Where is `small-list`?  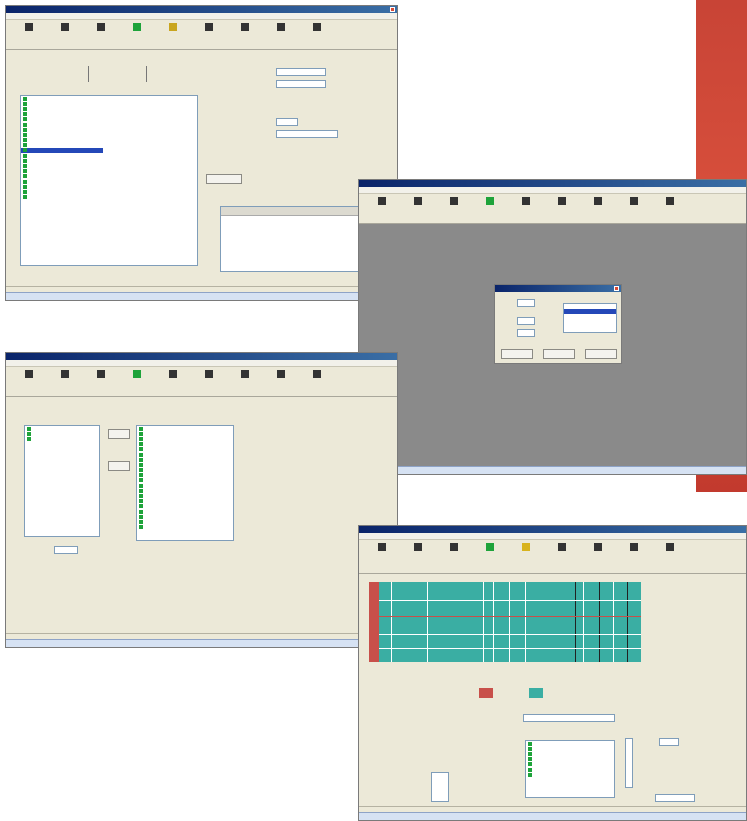 small-list is located at coordinates (440, 787).